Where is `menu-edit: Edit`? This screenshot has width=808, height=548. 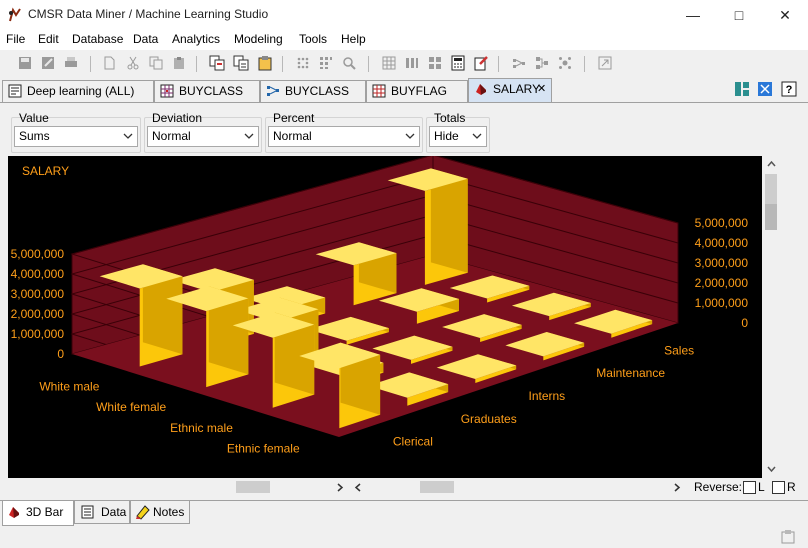 menu-edit: Edit is located at coordinates (48, 39).